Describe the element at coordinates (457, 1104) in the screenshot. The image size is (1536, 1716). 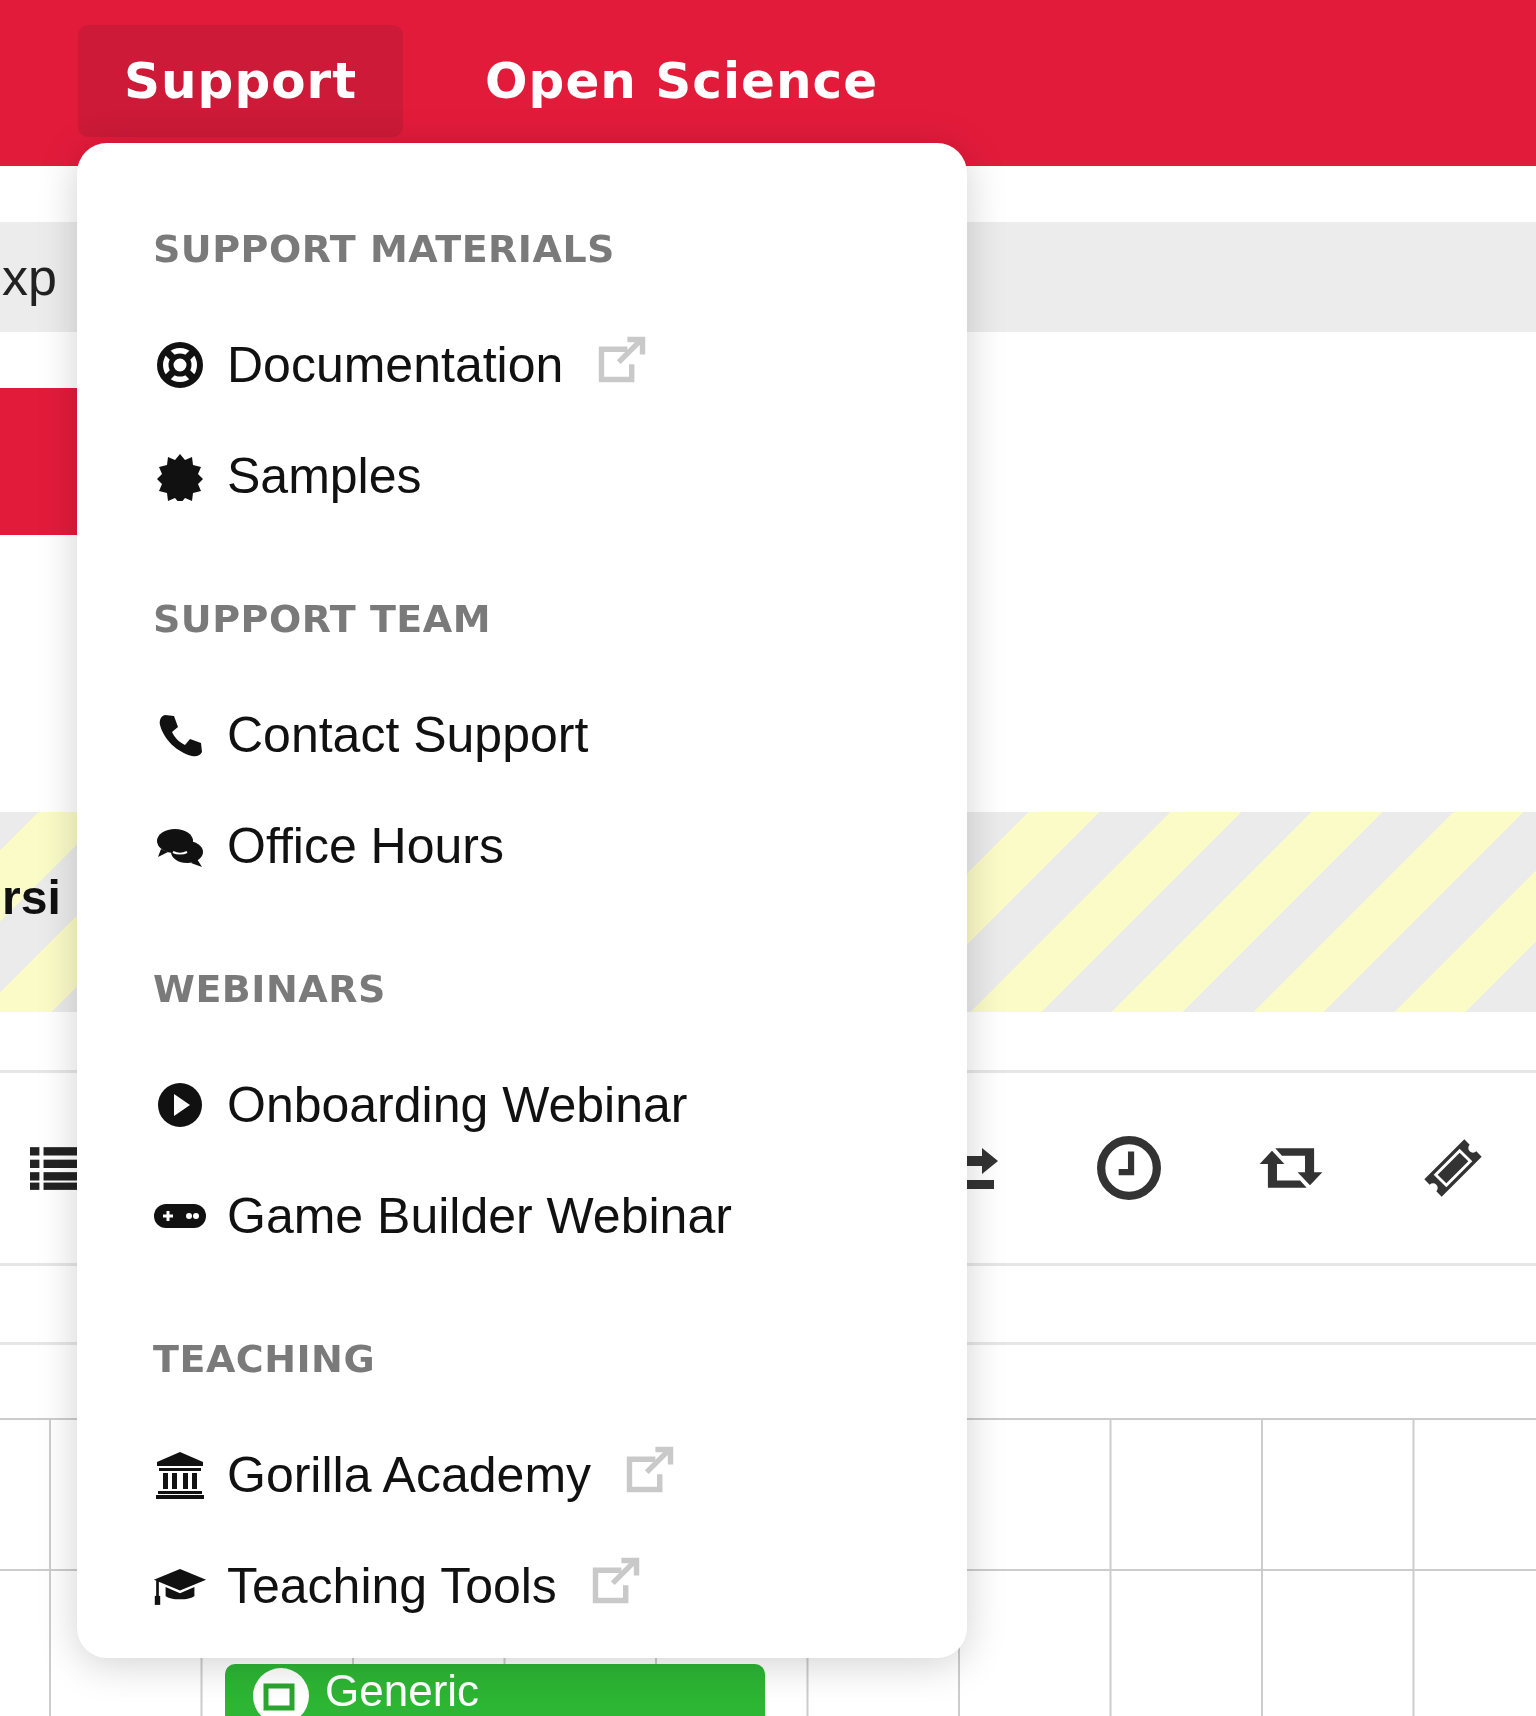
I see `menu-item: Onboarding Webinar` at that location.